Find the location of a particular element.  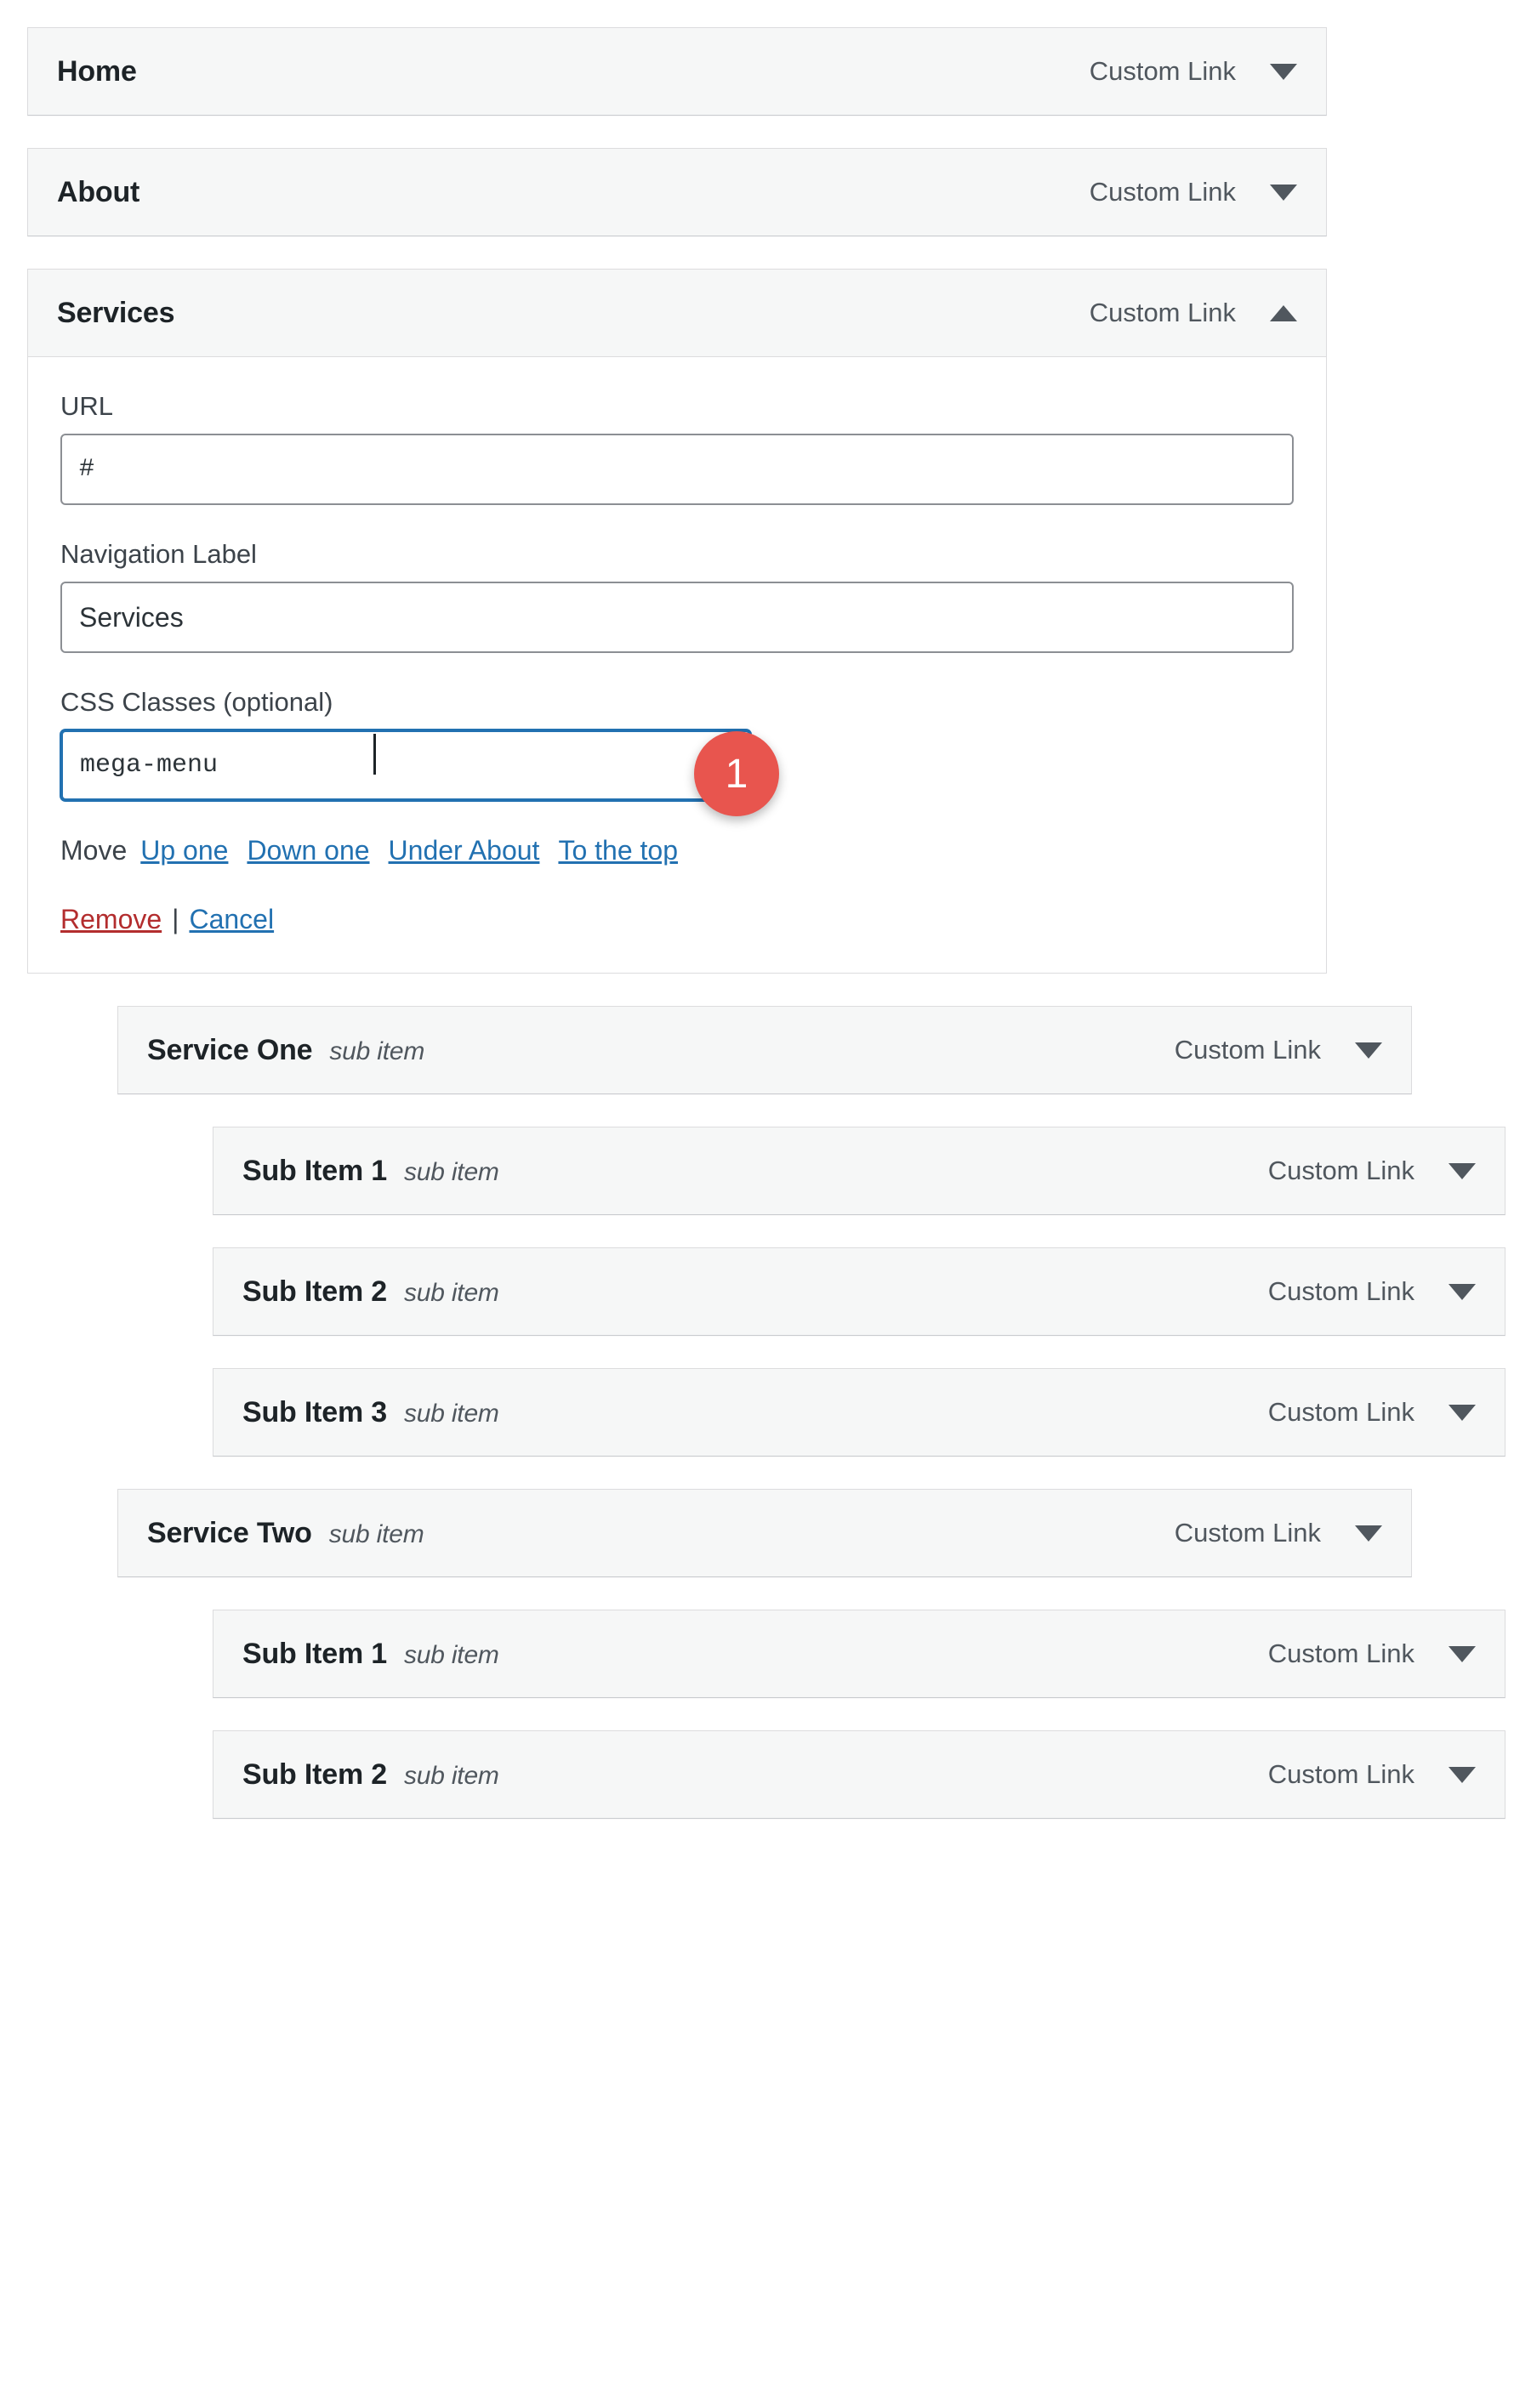

menu-item-header: Services Custom Link is located at coordinates (677, 313).